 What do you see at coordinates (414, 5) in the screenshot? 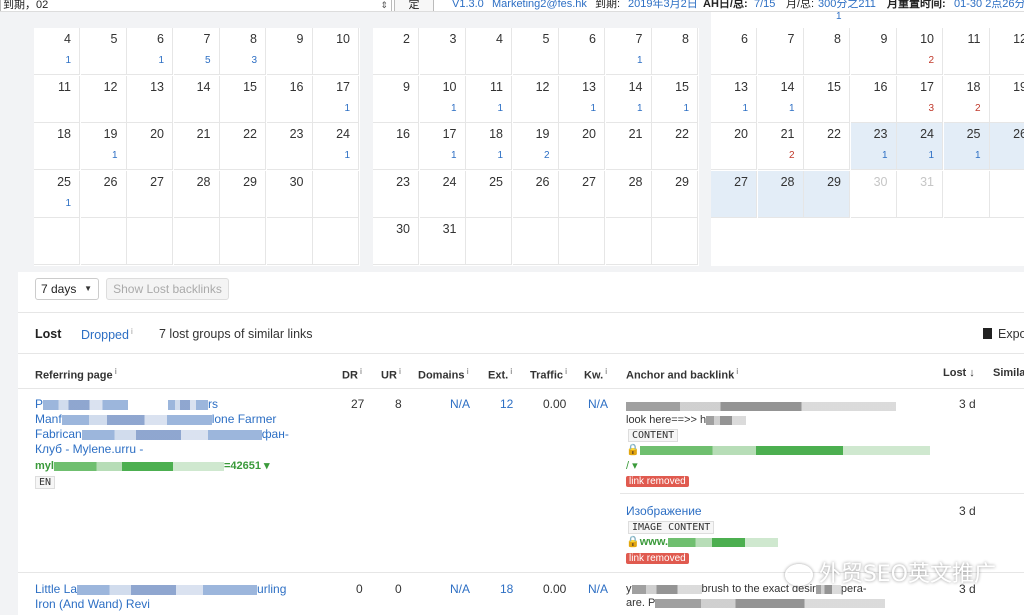
I see `confirm-button: 定` at bounding box center [414, 5].